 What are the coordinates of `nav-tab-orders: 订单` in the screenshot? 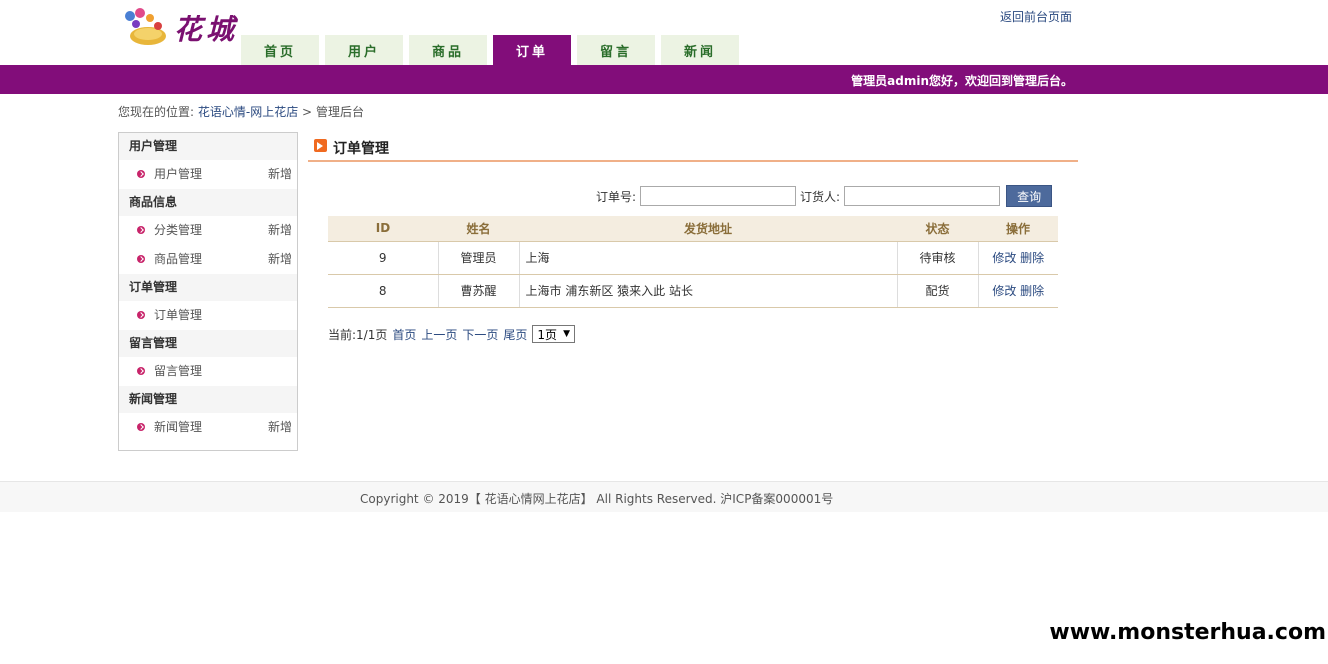 It's located at (532, 50).